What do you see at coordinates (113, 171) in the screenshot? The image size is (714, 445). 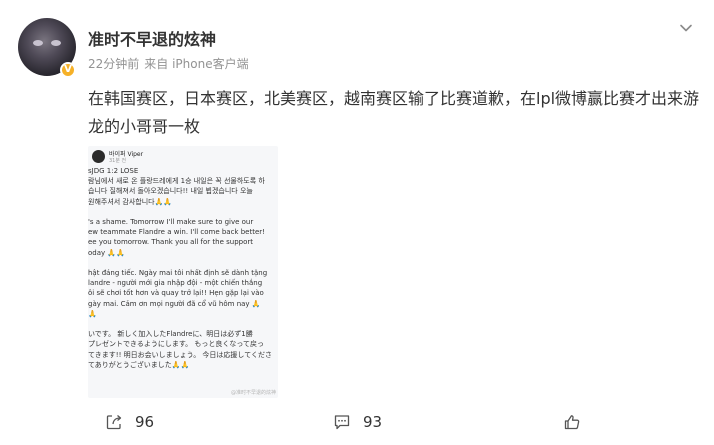 I see `image-text-line: sJDG 1:2 LOSE` at bounding box center [113, 171].